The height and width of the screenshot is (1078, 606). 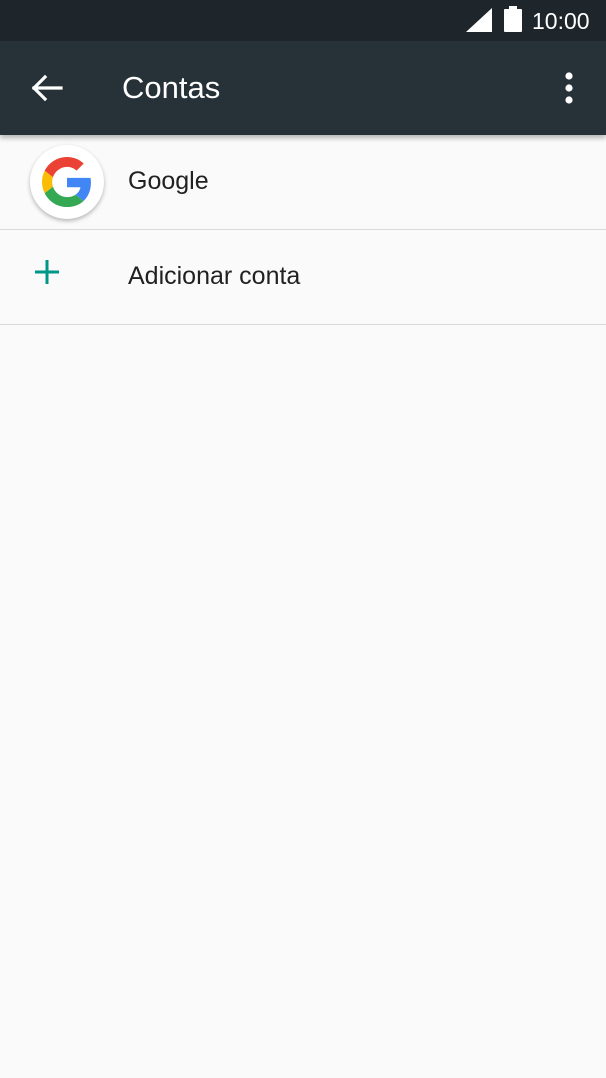 I want to click on add-icon, so click(x=47, y=272).